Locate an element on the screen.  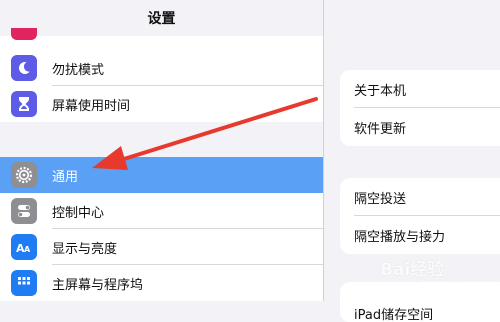
sidebar-item-label: 屏幕使用时间 is located at coordinates (91, 104).